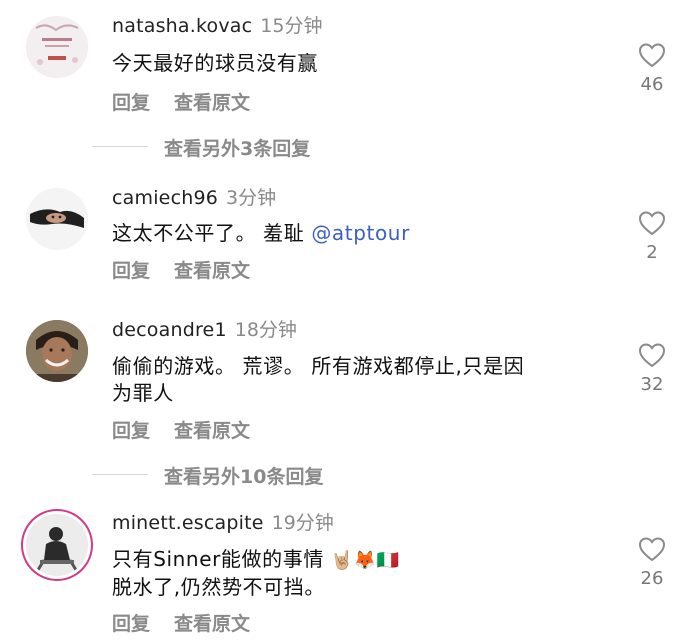 Image resolution: width=700 pixels, height=642 pixels. I want to click on like-button: 2, so click(652, 236).